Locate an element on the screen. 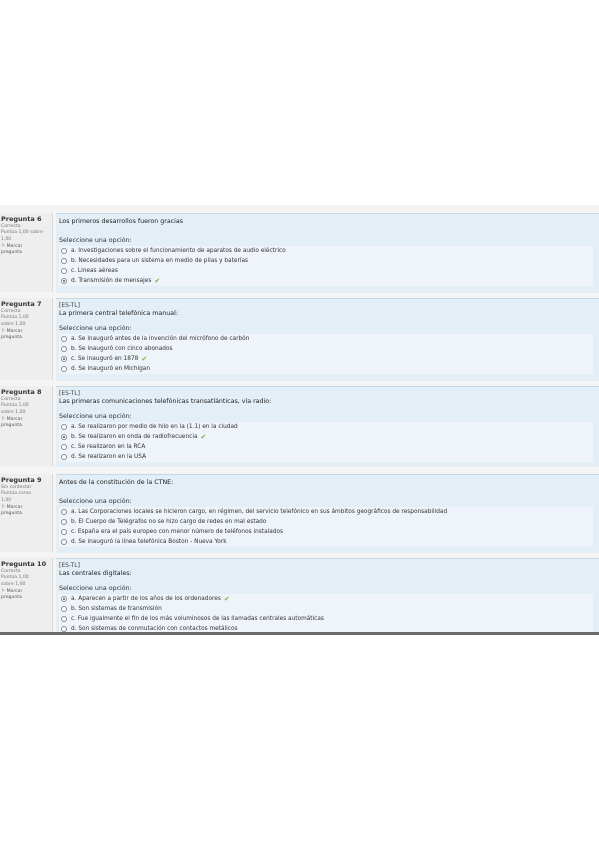 This screenshot has width=599, height=848. answer-option: d. Se realizaron en la USA is located at coordinates (326, 457).